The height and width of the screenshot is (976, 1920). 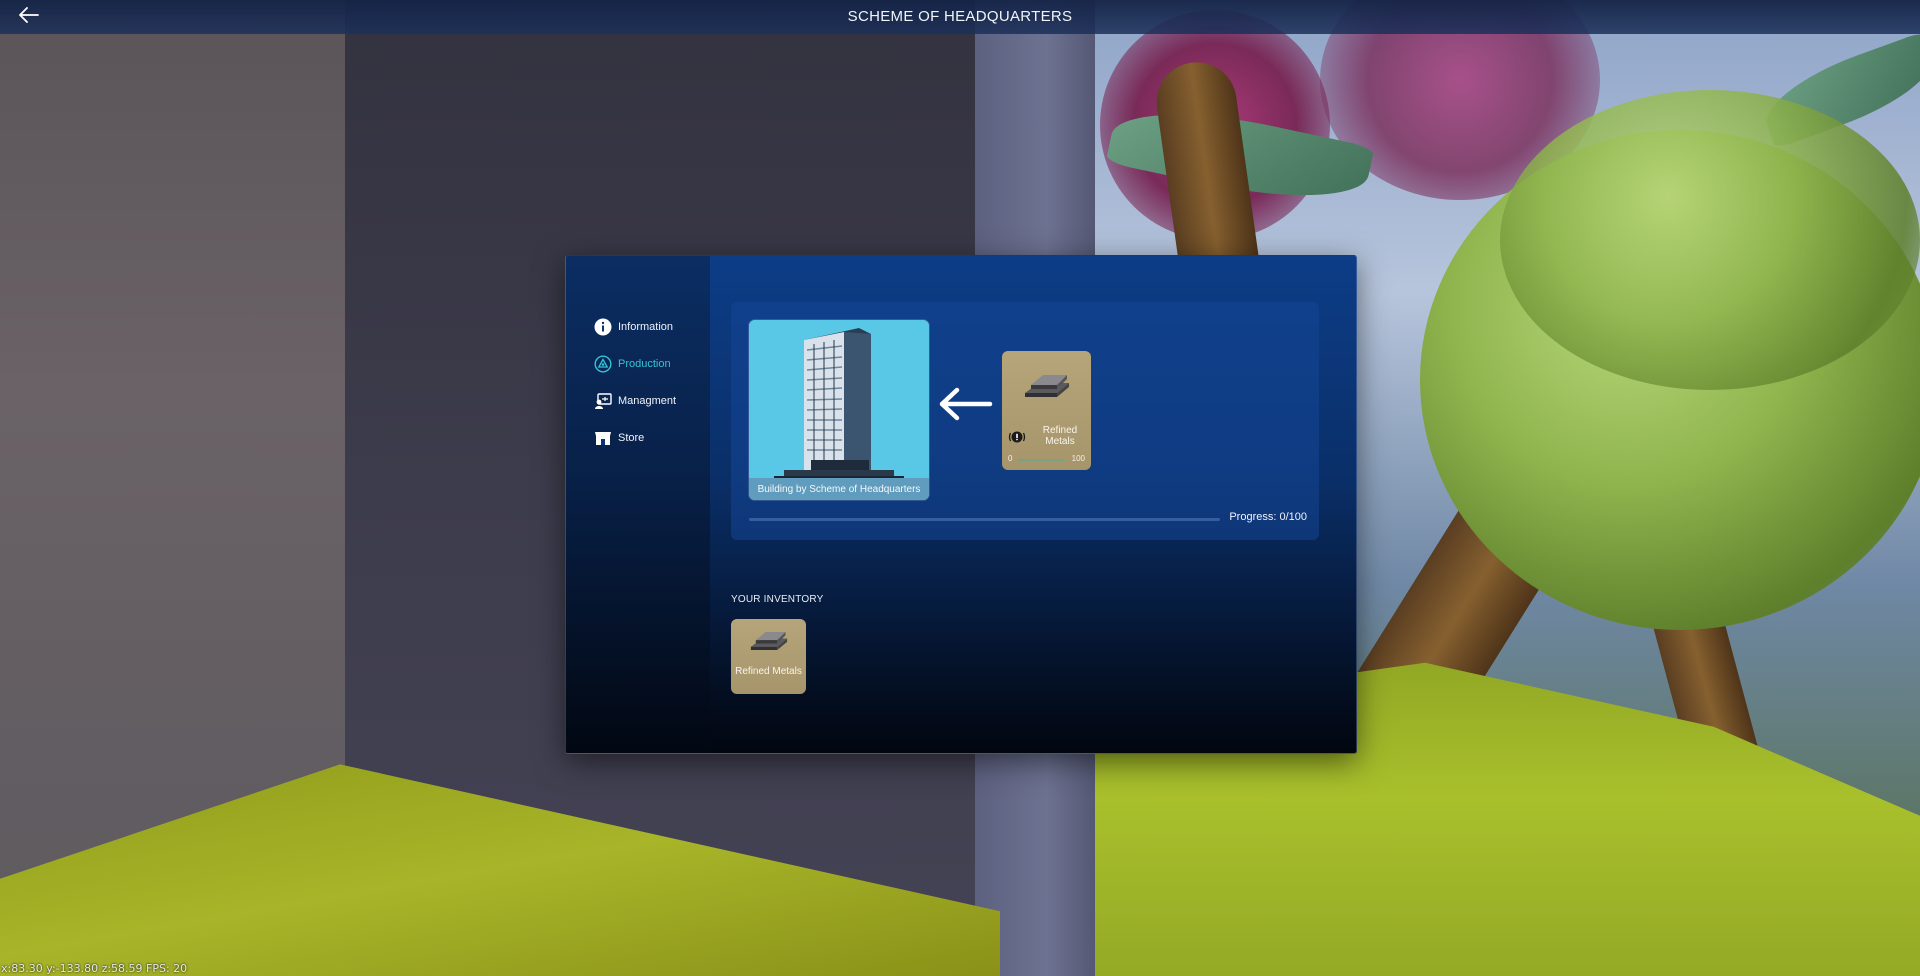 What do you see at coordinates (603, 327) in the screenshot?
I see `info-circle-icon` at bounding box center [603, 327].